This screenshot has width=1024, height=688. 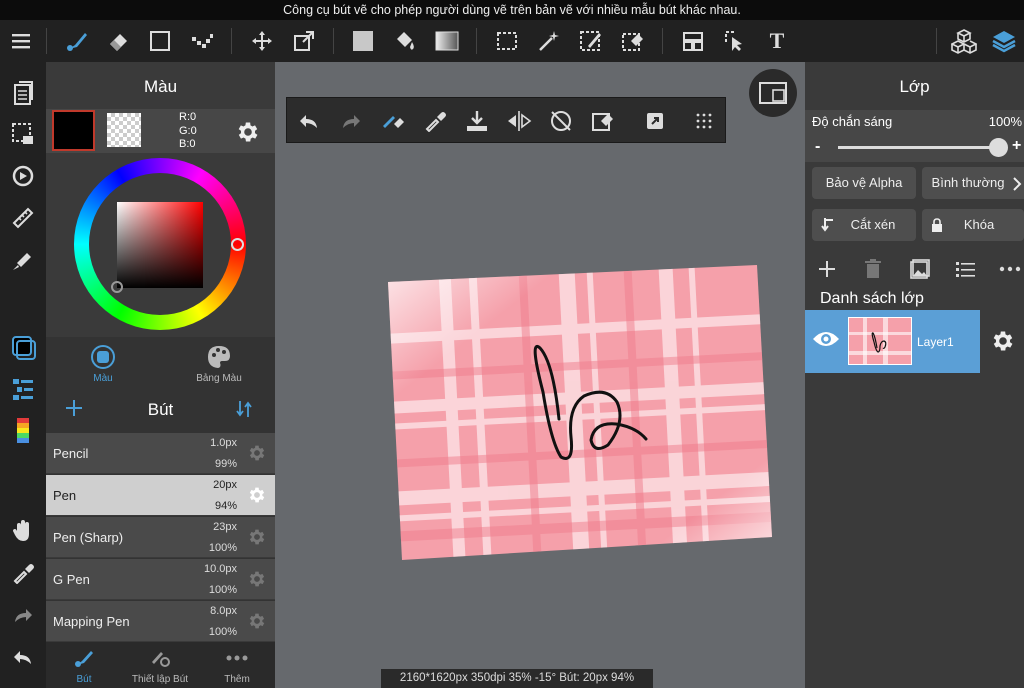 I want to click on share-icon, so click(x=655, y=121).